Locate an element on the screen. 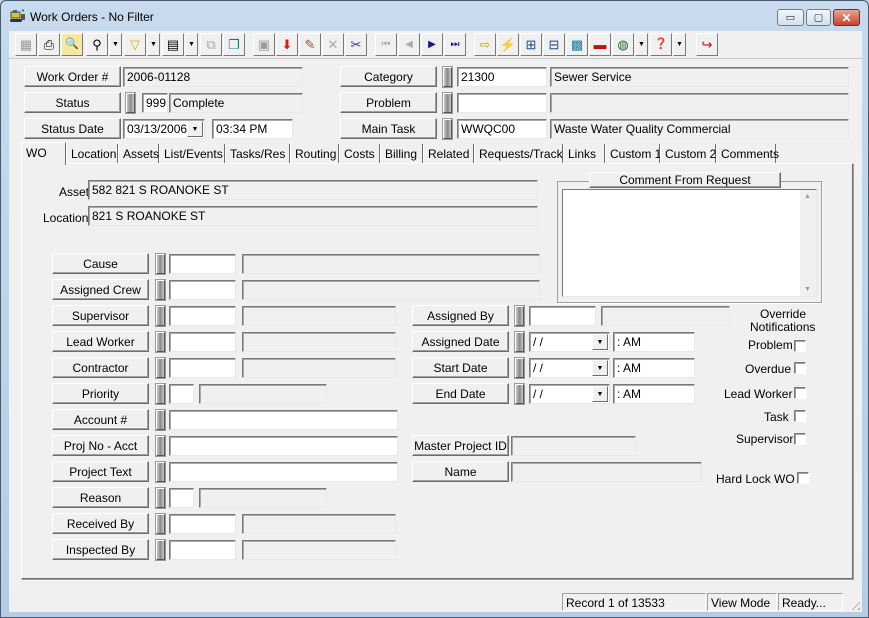  screen-button: ▦ is located at coordinates (26, 44).